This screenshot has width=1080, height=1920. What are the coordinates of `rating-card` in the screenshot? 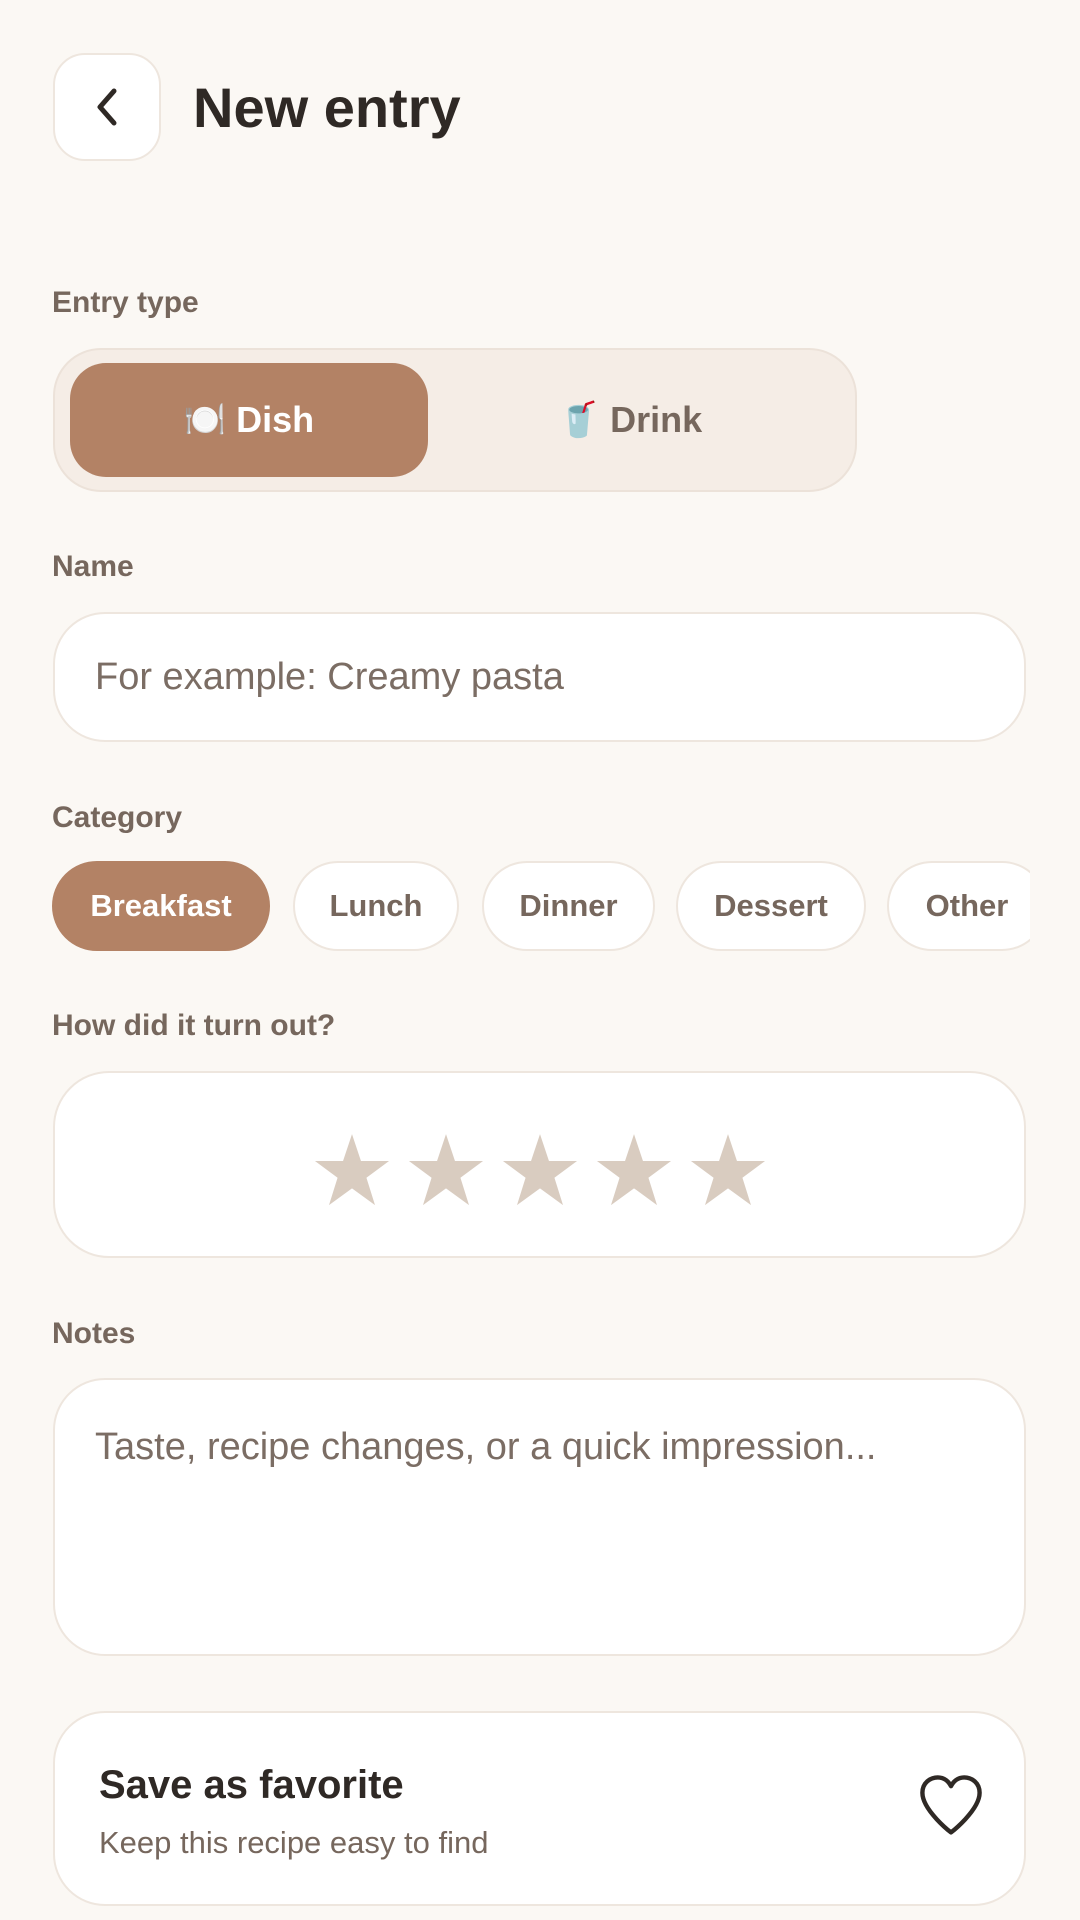 It's located at (539, 1164).